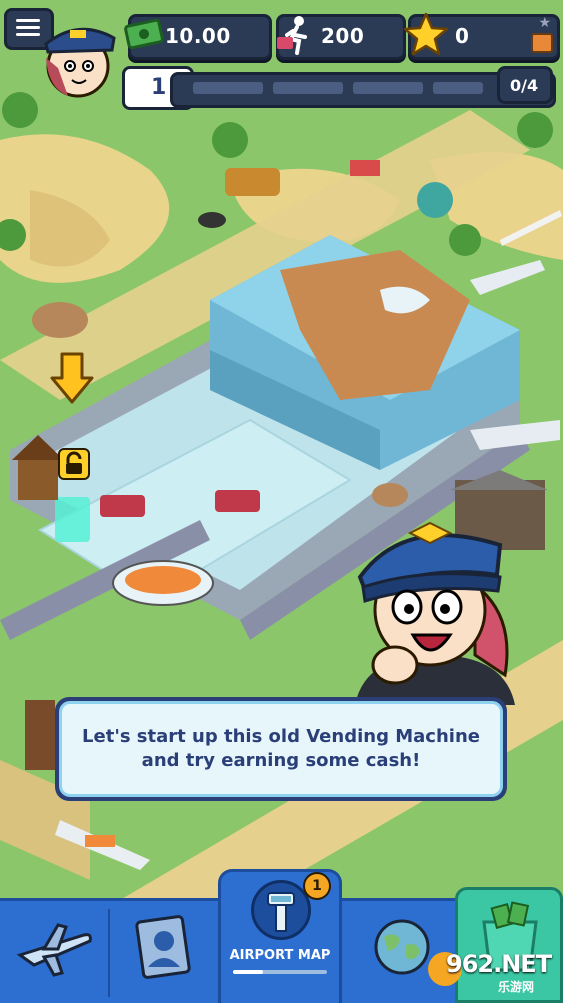 The width and height of the screenshot is (563, 1003). I want to click on star-counter: 0 ★, so click(481, 36).